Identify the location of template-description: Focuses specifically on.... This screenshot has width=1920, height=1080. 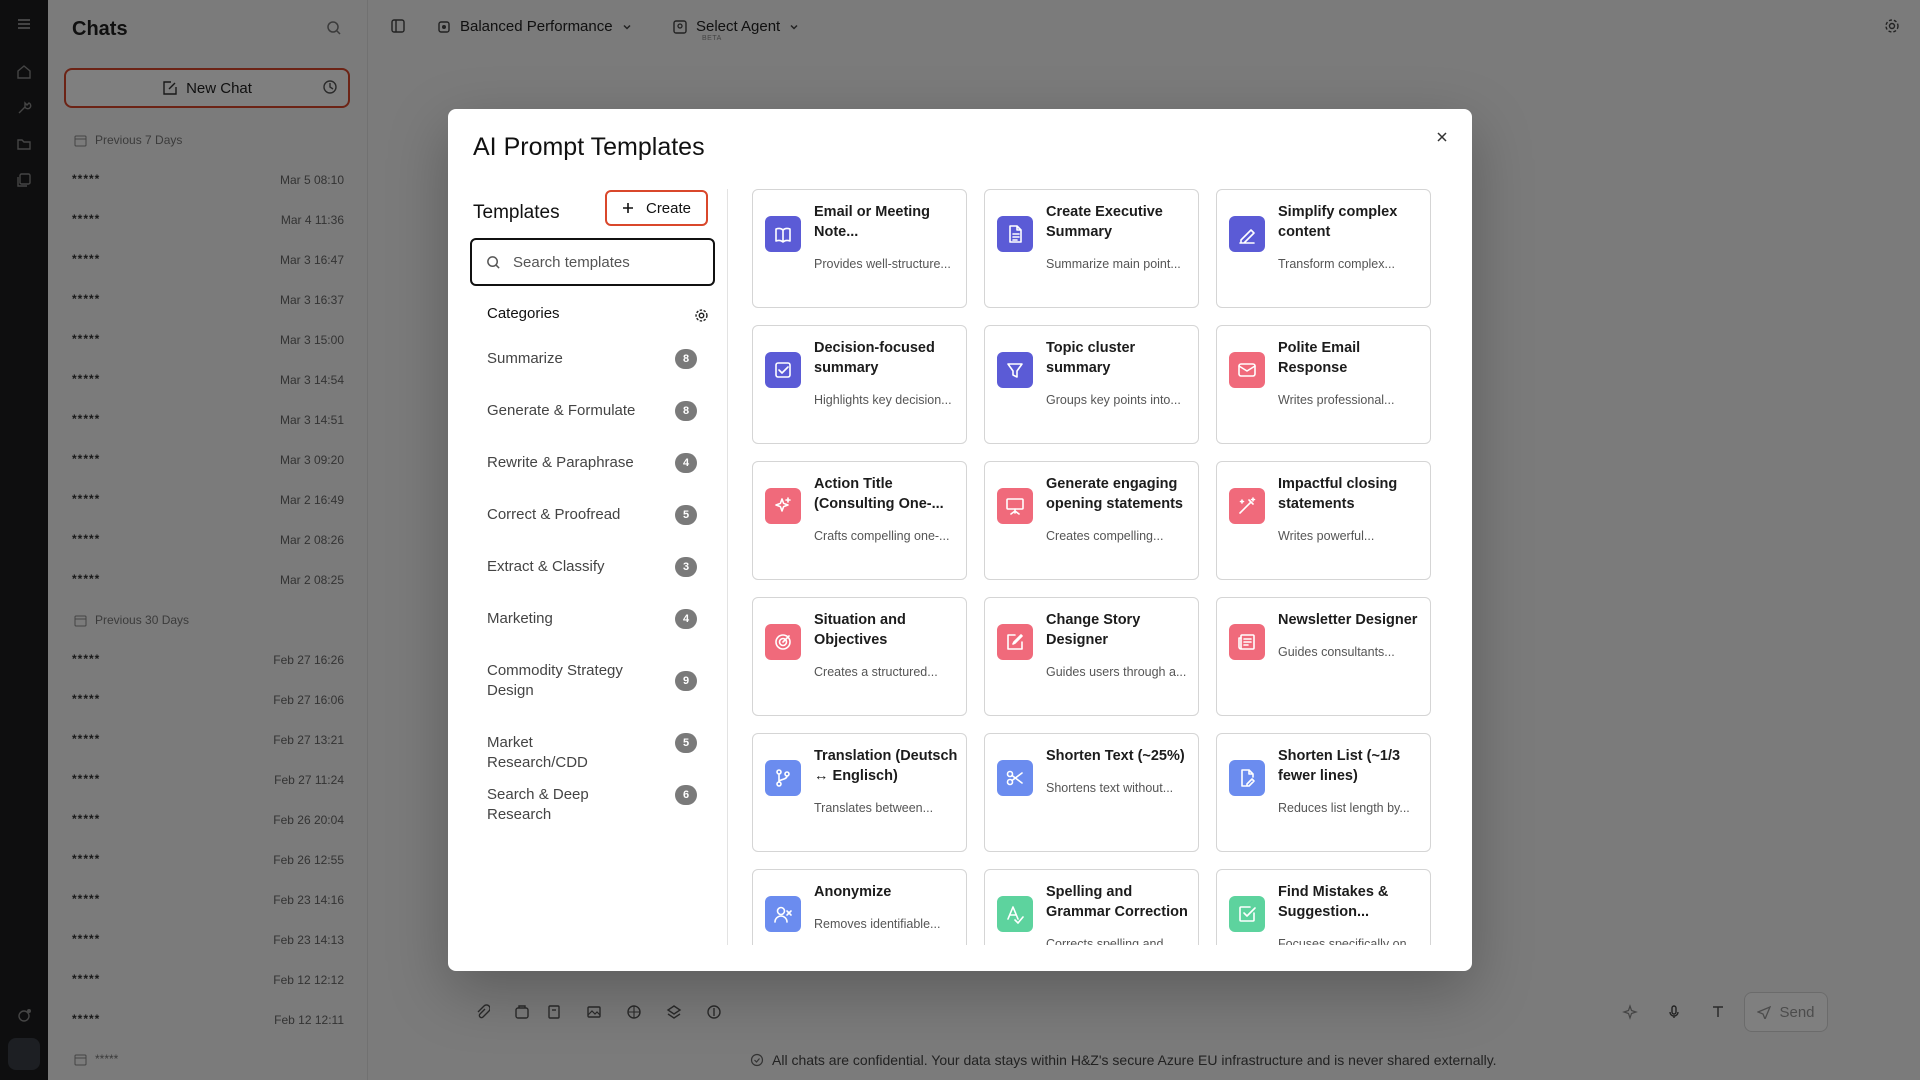
(1347, 941).